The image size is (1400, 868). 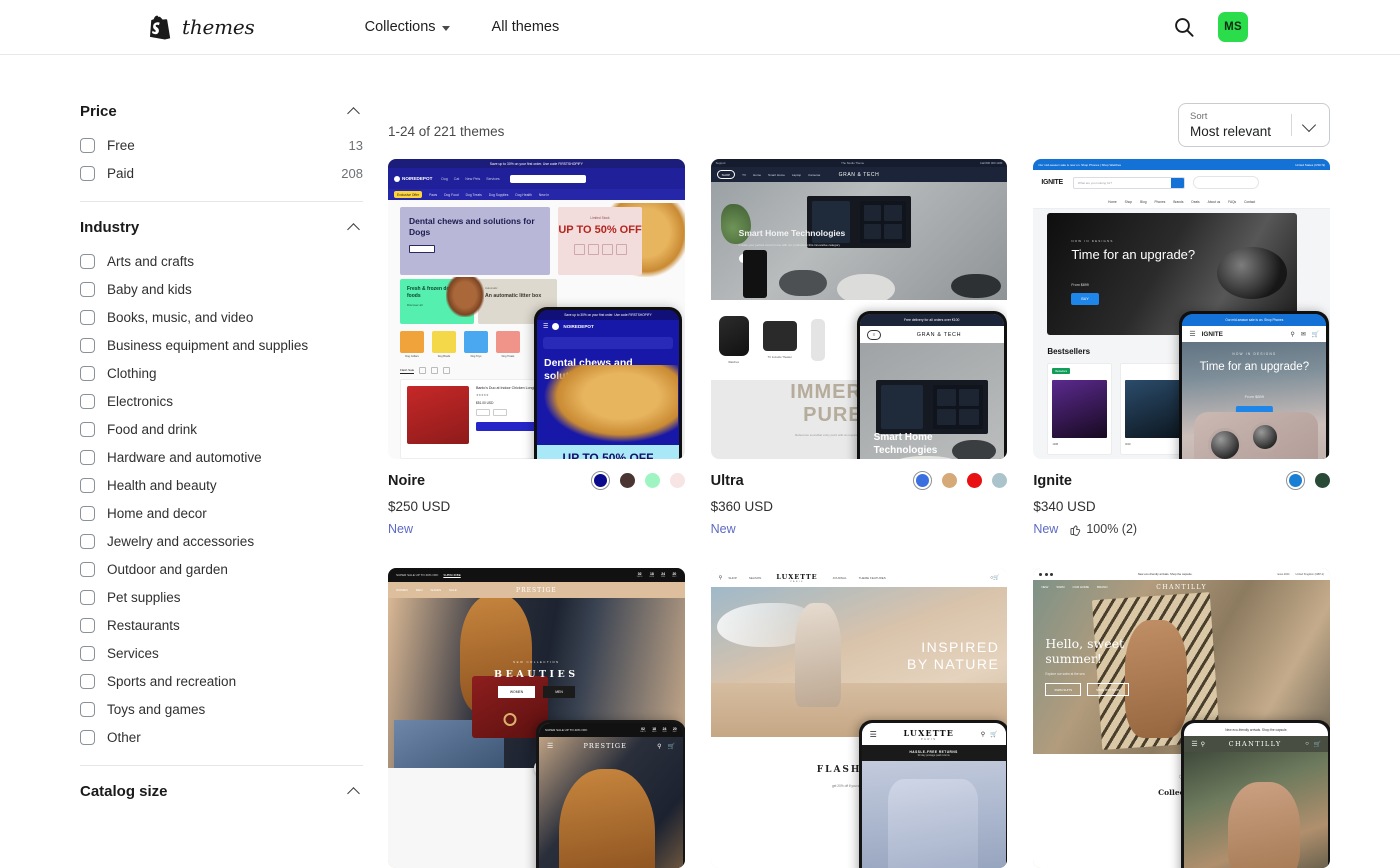 I want to click on preview-nav-item: Deals, so click(x=1195, y=201).